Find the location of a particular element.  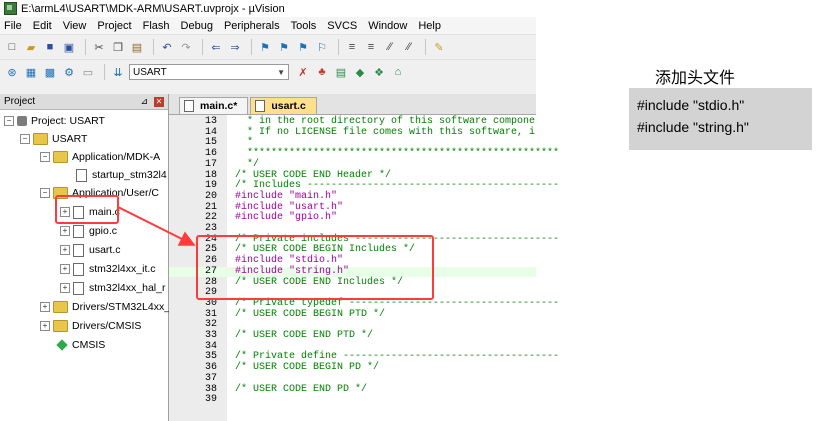

tree-node-group: + Drivers/CMSIS is located at coordinates (90, 326).